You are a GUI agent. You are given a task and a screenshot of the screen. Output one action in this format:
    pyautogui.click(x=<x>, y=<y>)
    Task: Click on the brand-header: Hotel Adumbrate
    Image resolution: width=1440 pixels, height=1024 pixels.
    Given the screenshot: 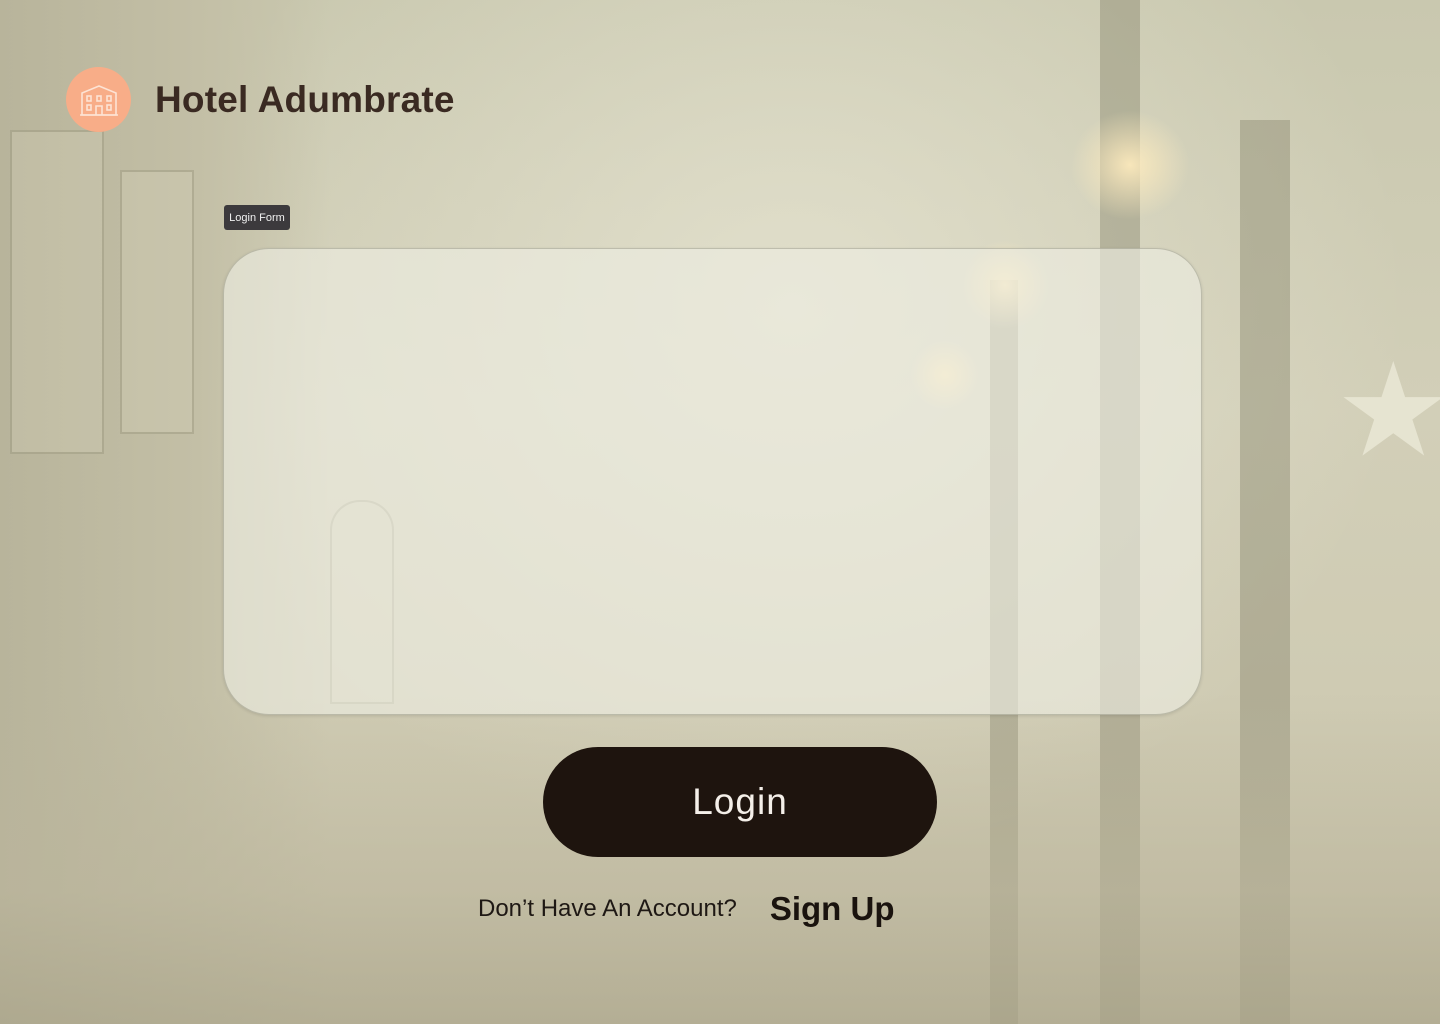 What is the action you would take?
    pyautogui.click(x=260, y=99)
    